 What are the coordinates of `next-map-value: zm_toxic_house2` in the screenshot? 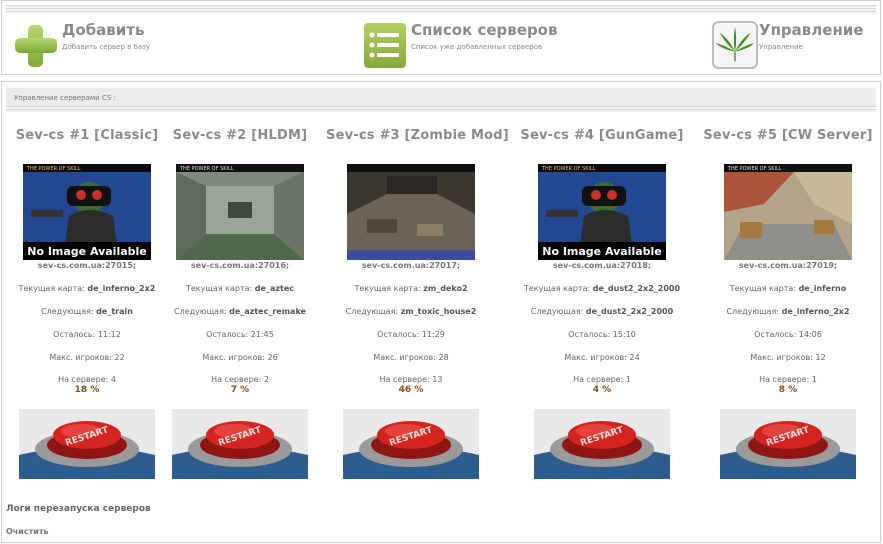 It's located at (438, 311).